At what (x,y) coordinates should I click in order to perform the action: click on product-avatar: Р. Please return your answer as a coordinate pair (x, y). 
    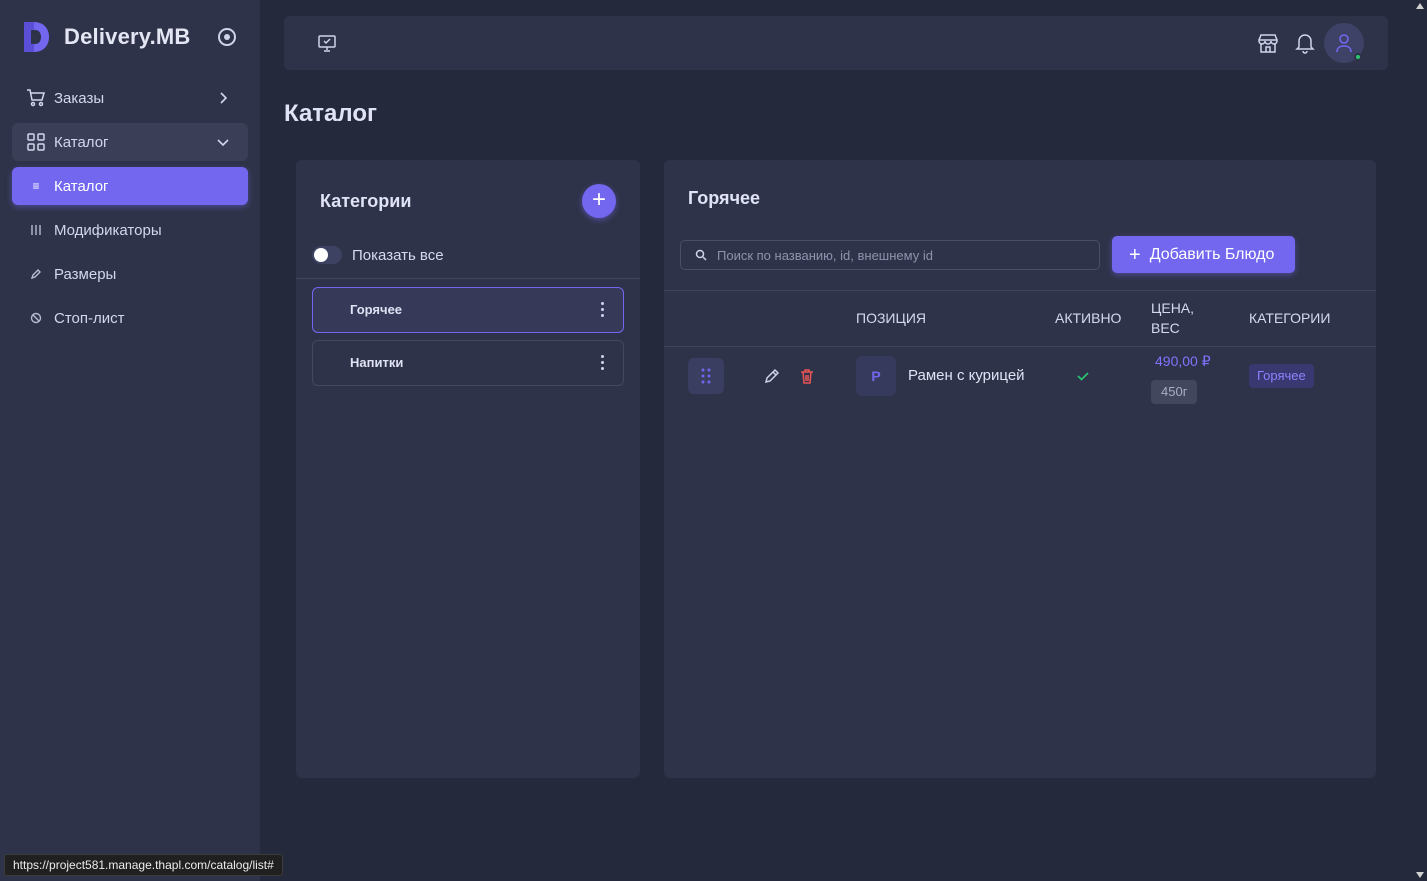
    Looking at the image, I should click on (876, 376).